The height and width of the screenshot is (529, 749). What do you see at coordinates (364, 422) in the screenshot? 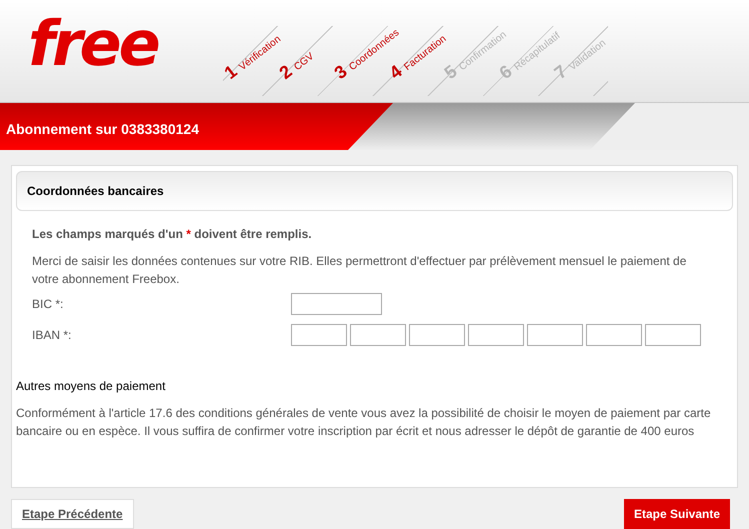
I see `payment-info-text: Conformément à l'article 17.6 des conditions générales de vente vous avez la possibilité de choisir le moyen de paiement par carte bancaire ou en espèce. Il vous suffira de confirmer votre inscription par écrit et nous adresser le dépôt de garantie de 400 euros` at bounding box center [364, 422].